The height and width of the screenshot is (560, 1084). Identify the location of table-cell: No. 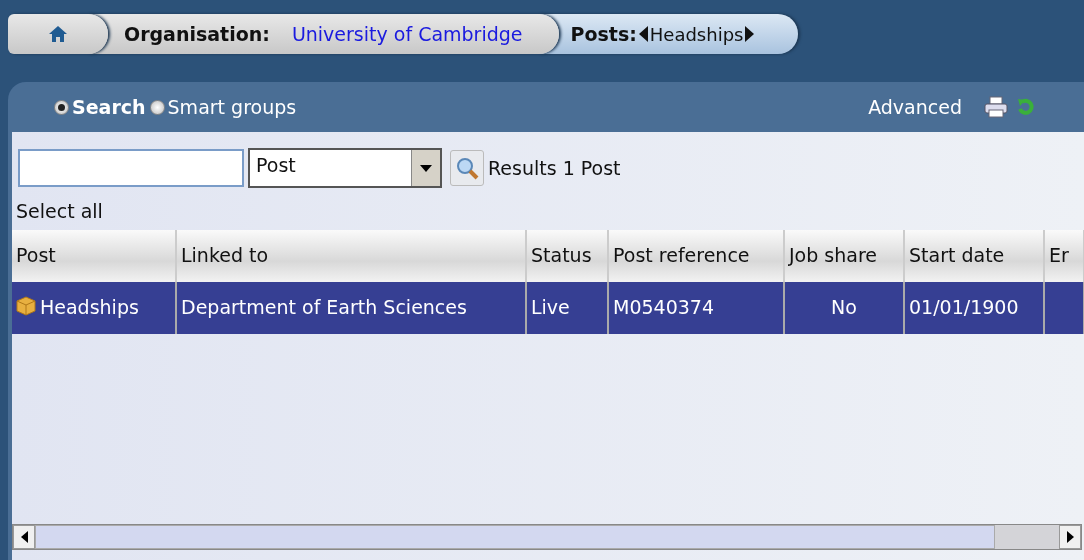
(844, 307).